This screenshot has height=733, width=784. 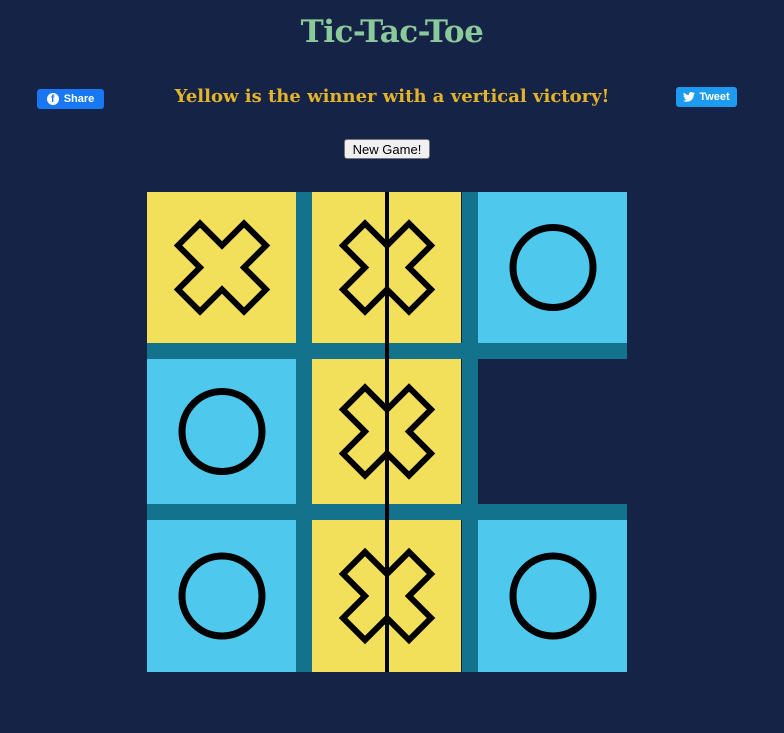 What do you see at coordinates (387, 432) in the screenshot?
I see `winning-line` at bounding box center [387, 432].